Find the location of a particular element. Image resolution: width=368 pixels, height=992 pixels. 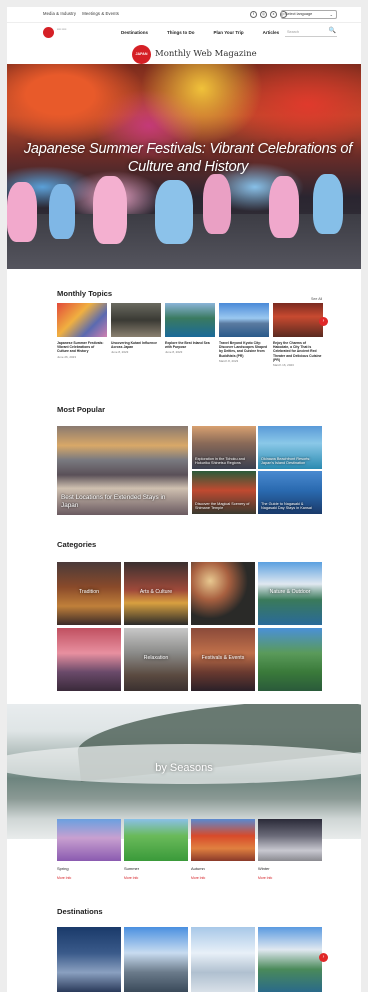

category-label: Tradition is located at coordinates (89, 592).